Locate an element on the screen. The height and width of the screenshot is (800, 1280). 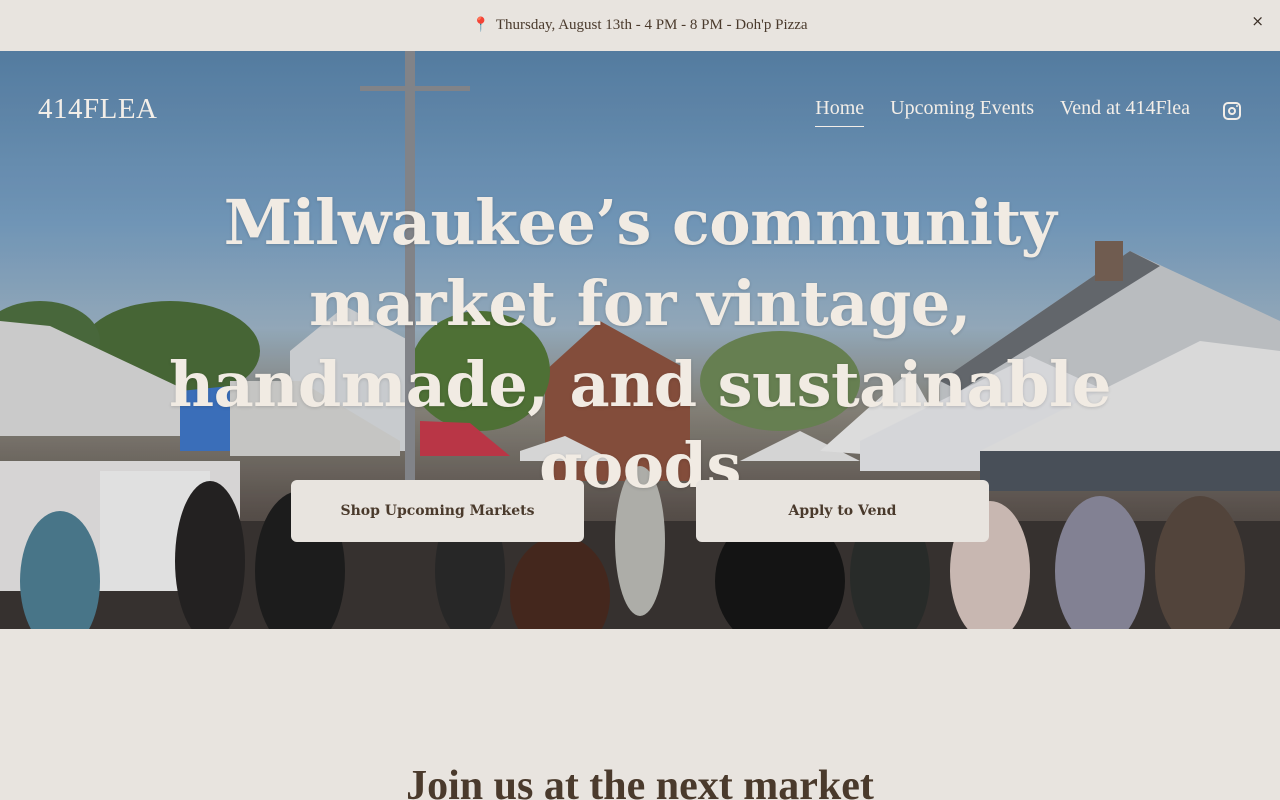
apply-to-vend-button: Apply to Vend is located at coordinates (842, 511).